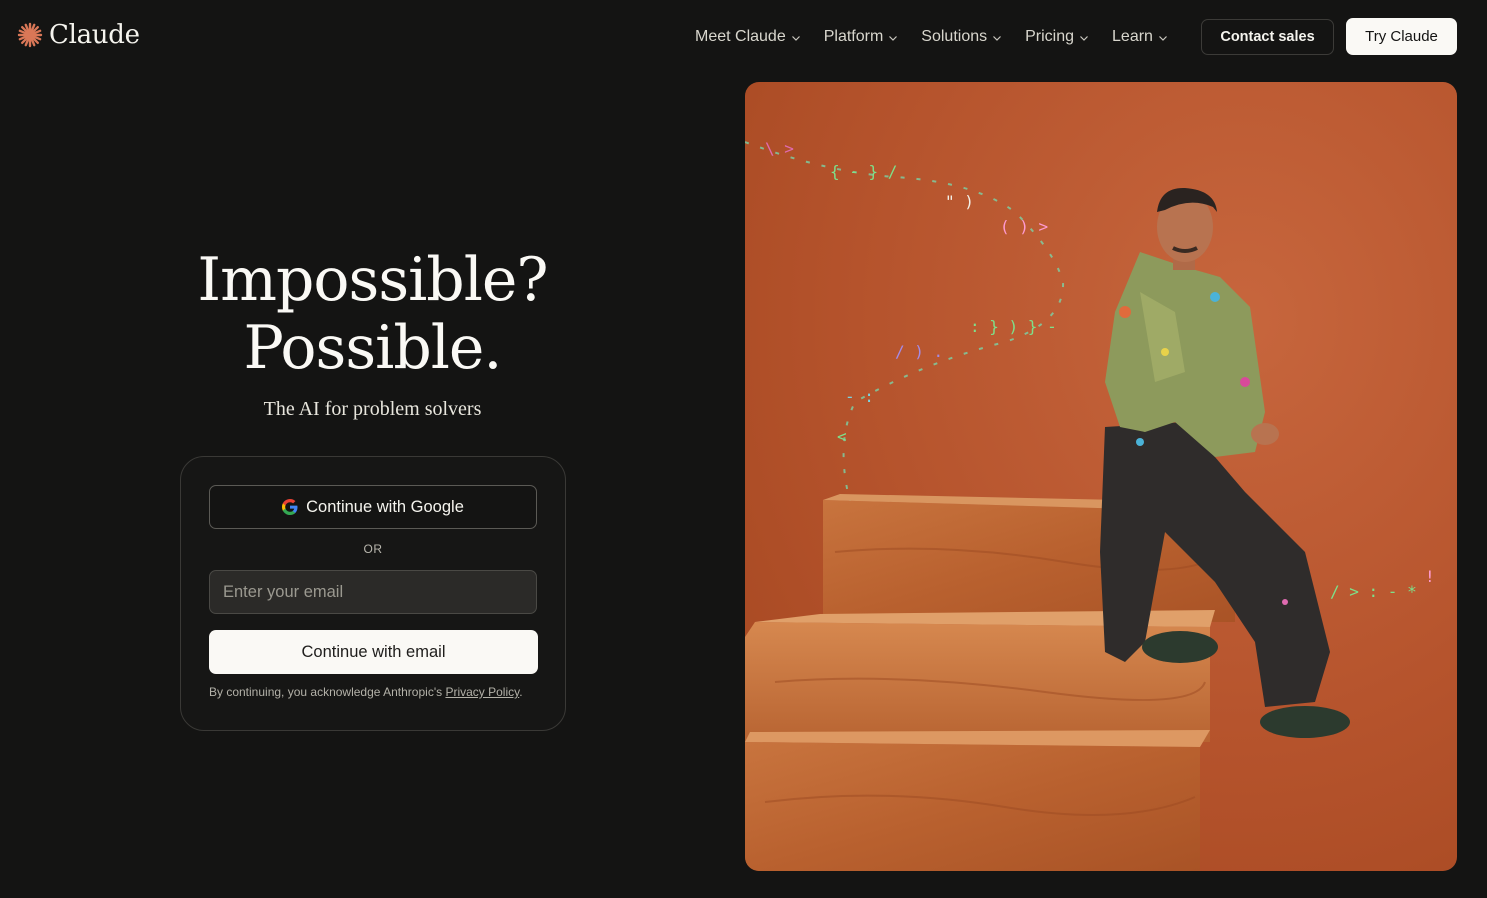 The width and height of the screenshot is (1487, 898). What do you see at coordinates (1050, 36) in the screenshot?
I see `nav-pricing-label: Pricing` at bounding box center [1050, 36].